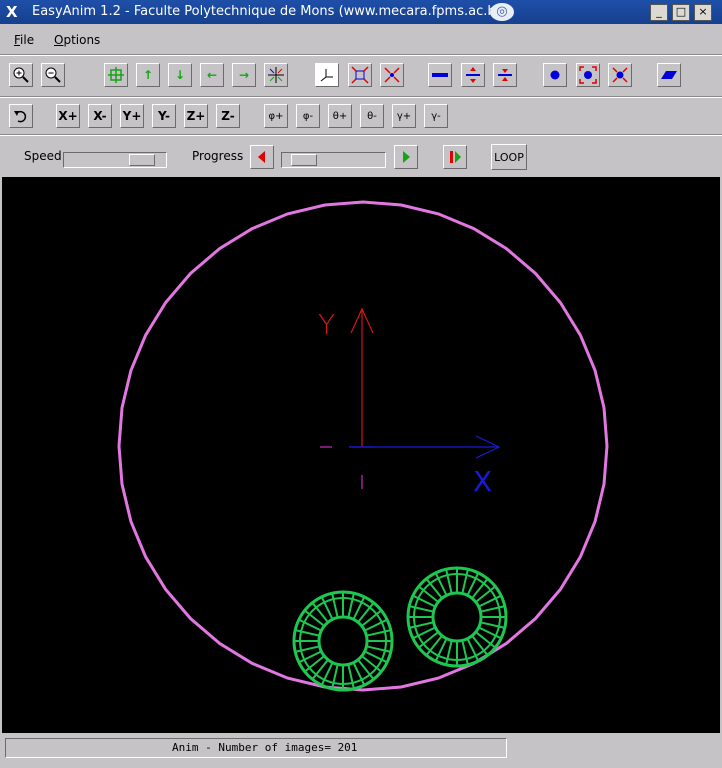  I want to click on phi-plus-label: φ+, so click(276, 116).